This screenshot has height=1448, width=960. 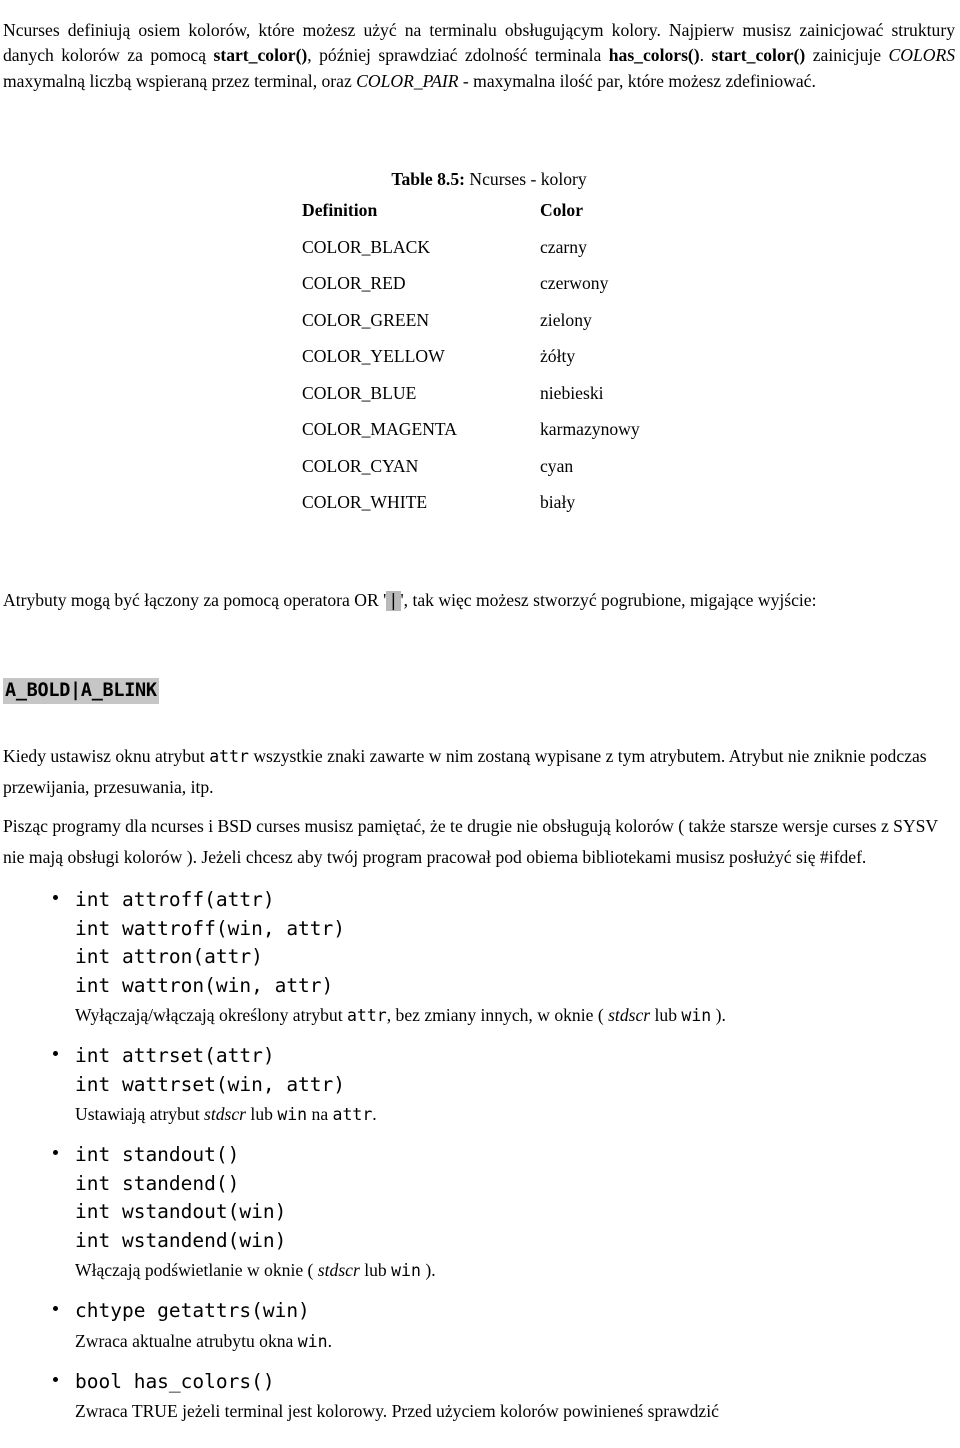 What do you see at coordinates (393, 600) in the screenshot?
I see `pipe-operator-highlight: |` at bounding box center [393, 600].